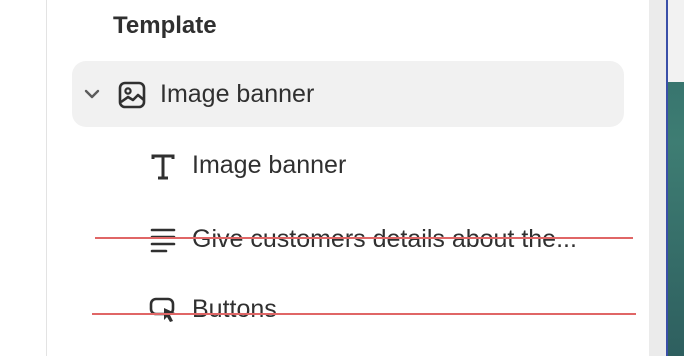 This screenshot has width=684, height=356. I want to click on section-title: Template, so click(165, 25).